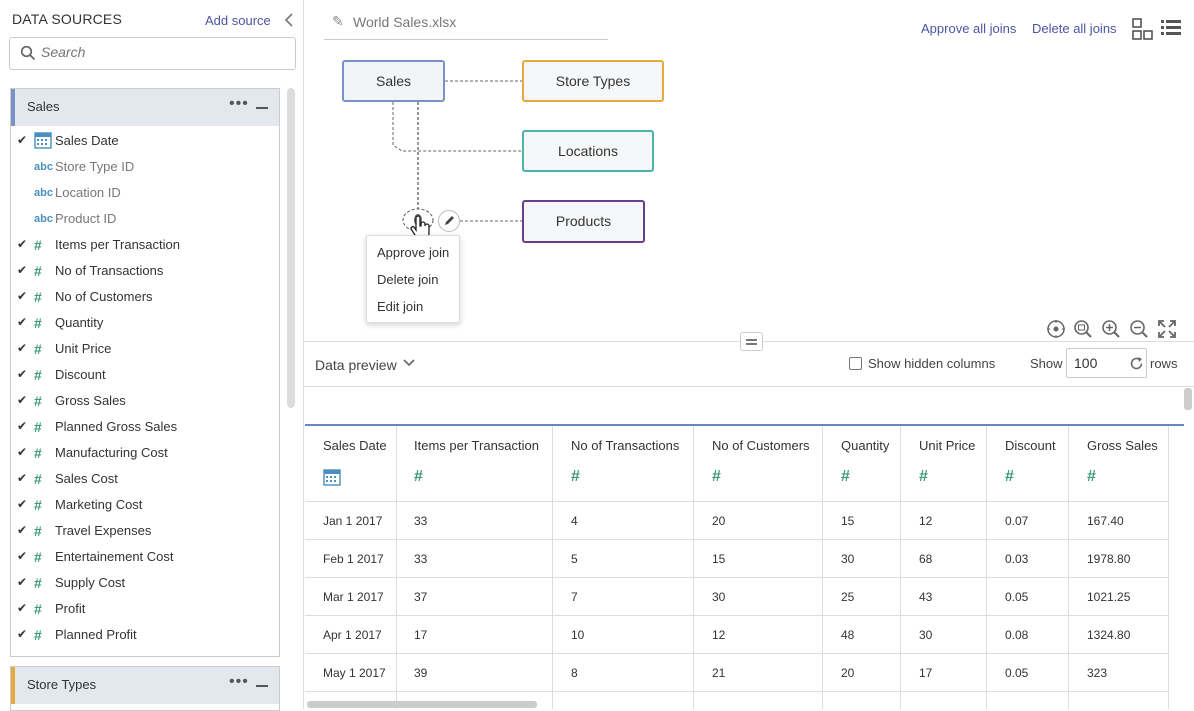 This screenshot has height=711, width=1194. What do you see at coordinates (355, 445) in the screenshot?
I see `column-header-label: Sales Date` at bounding box center [355, 445].